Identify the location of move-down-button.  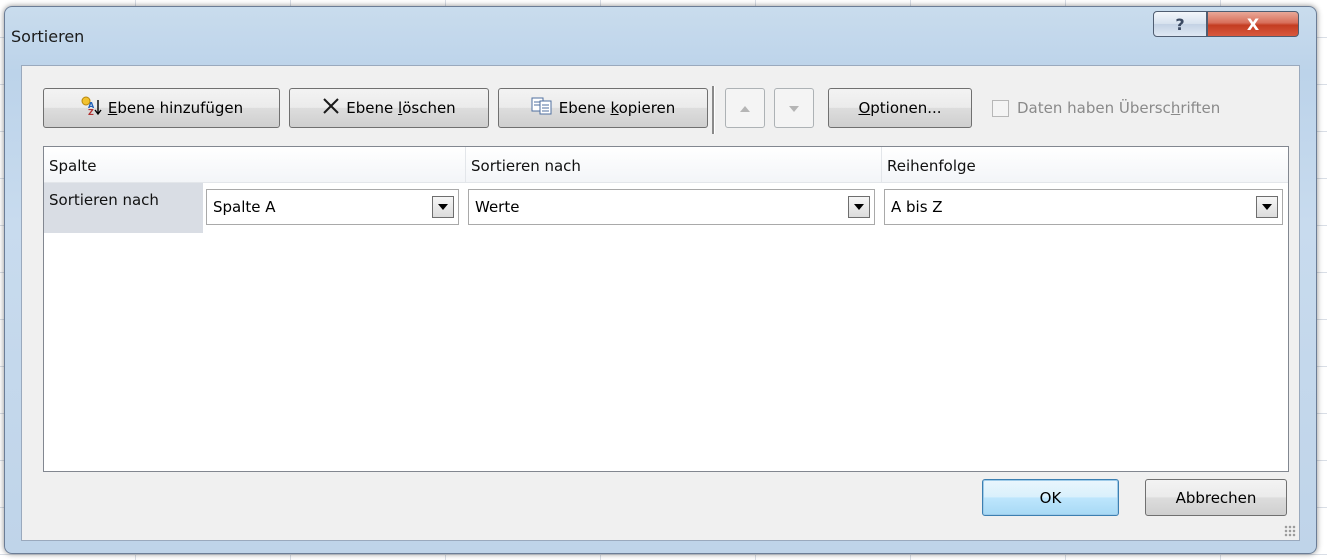
(794, 108).